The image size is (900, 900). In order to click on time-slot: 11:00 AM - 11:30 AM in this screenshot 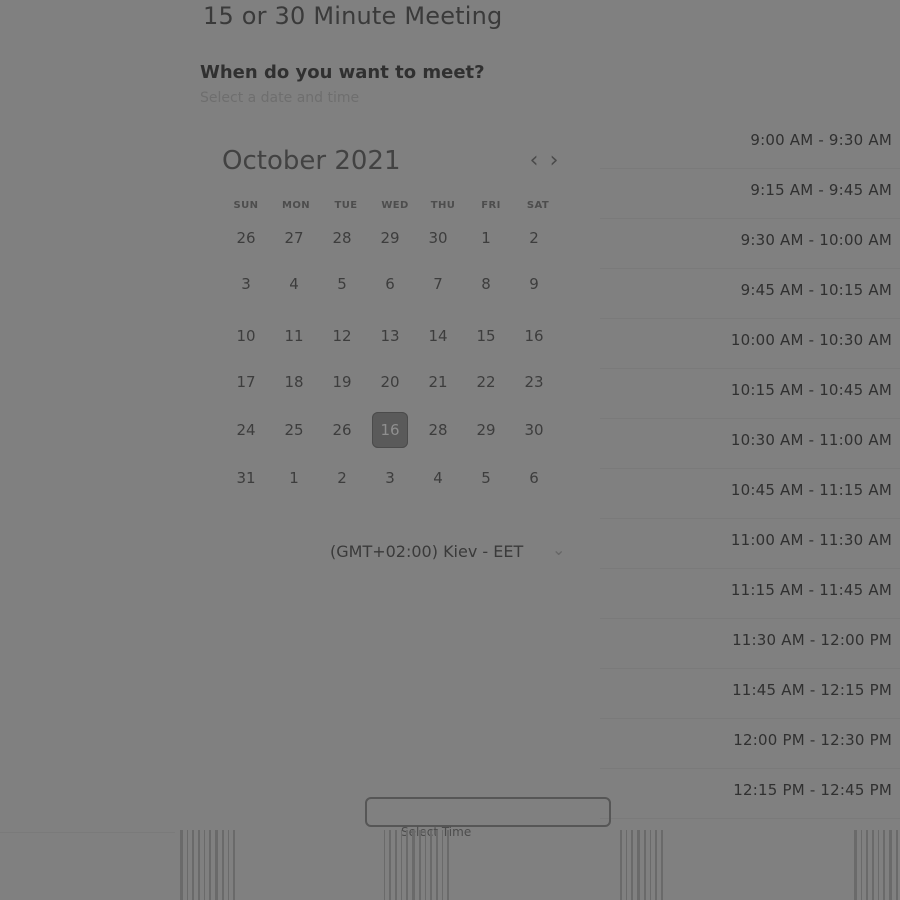, I will do `click(750, 543)`.